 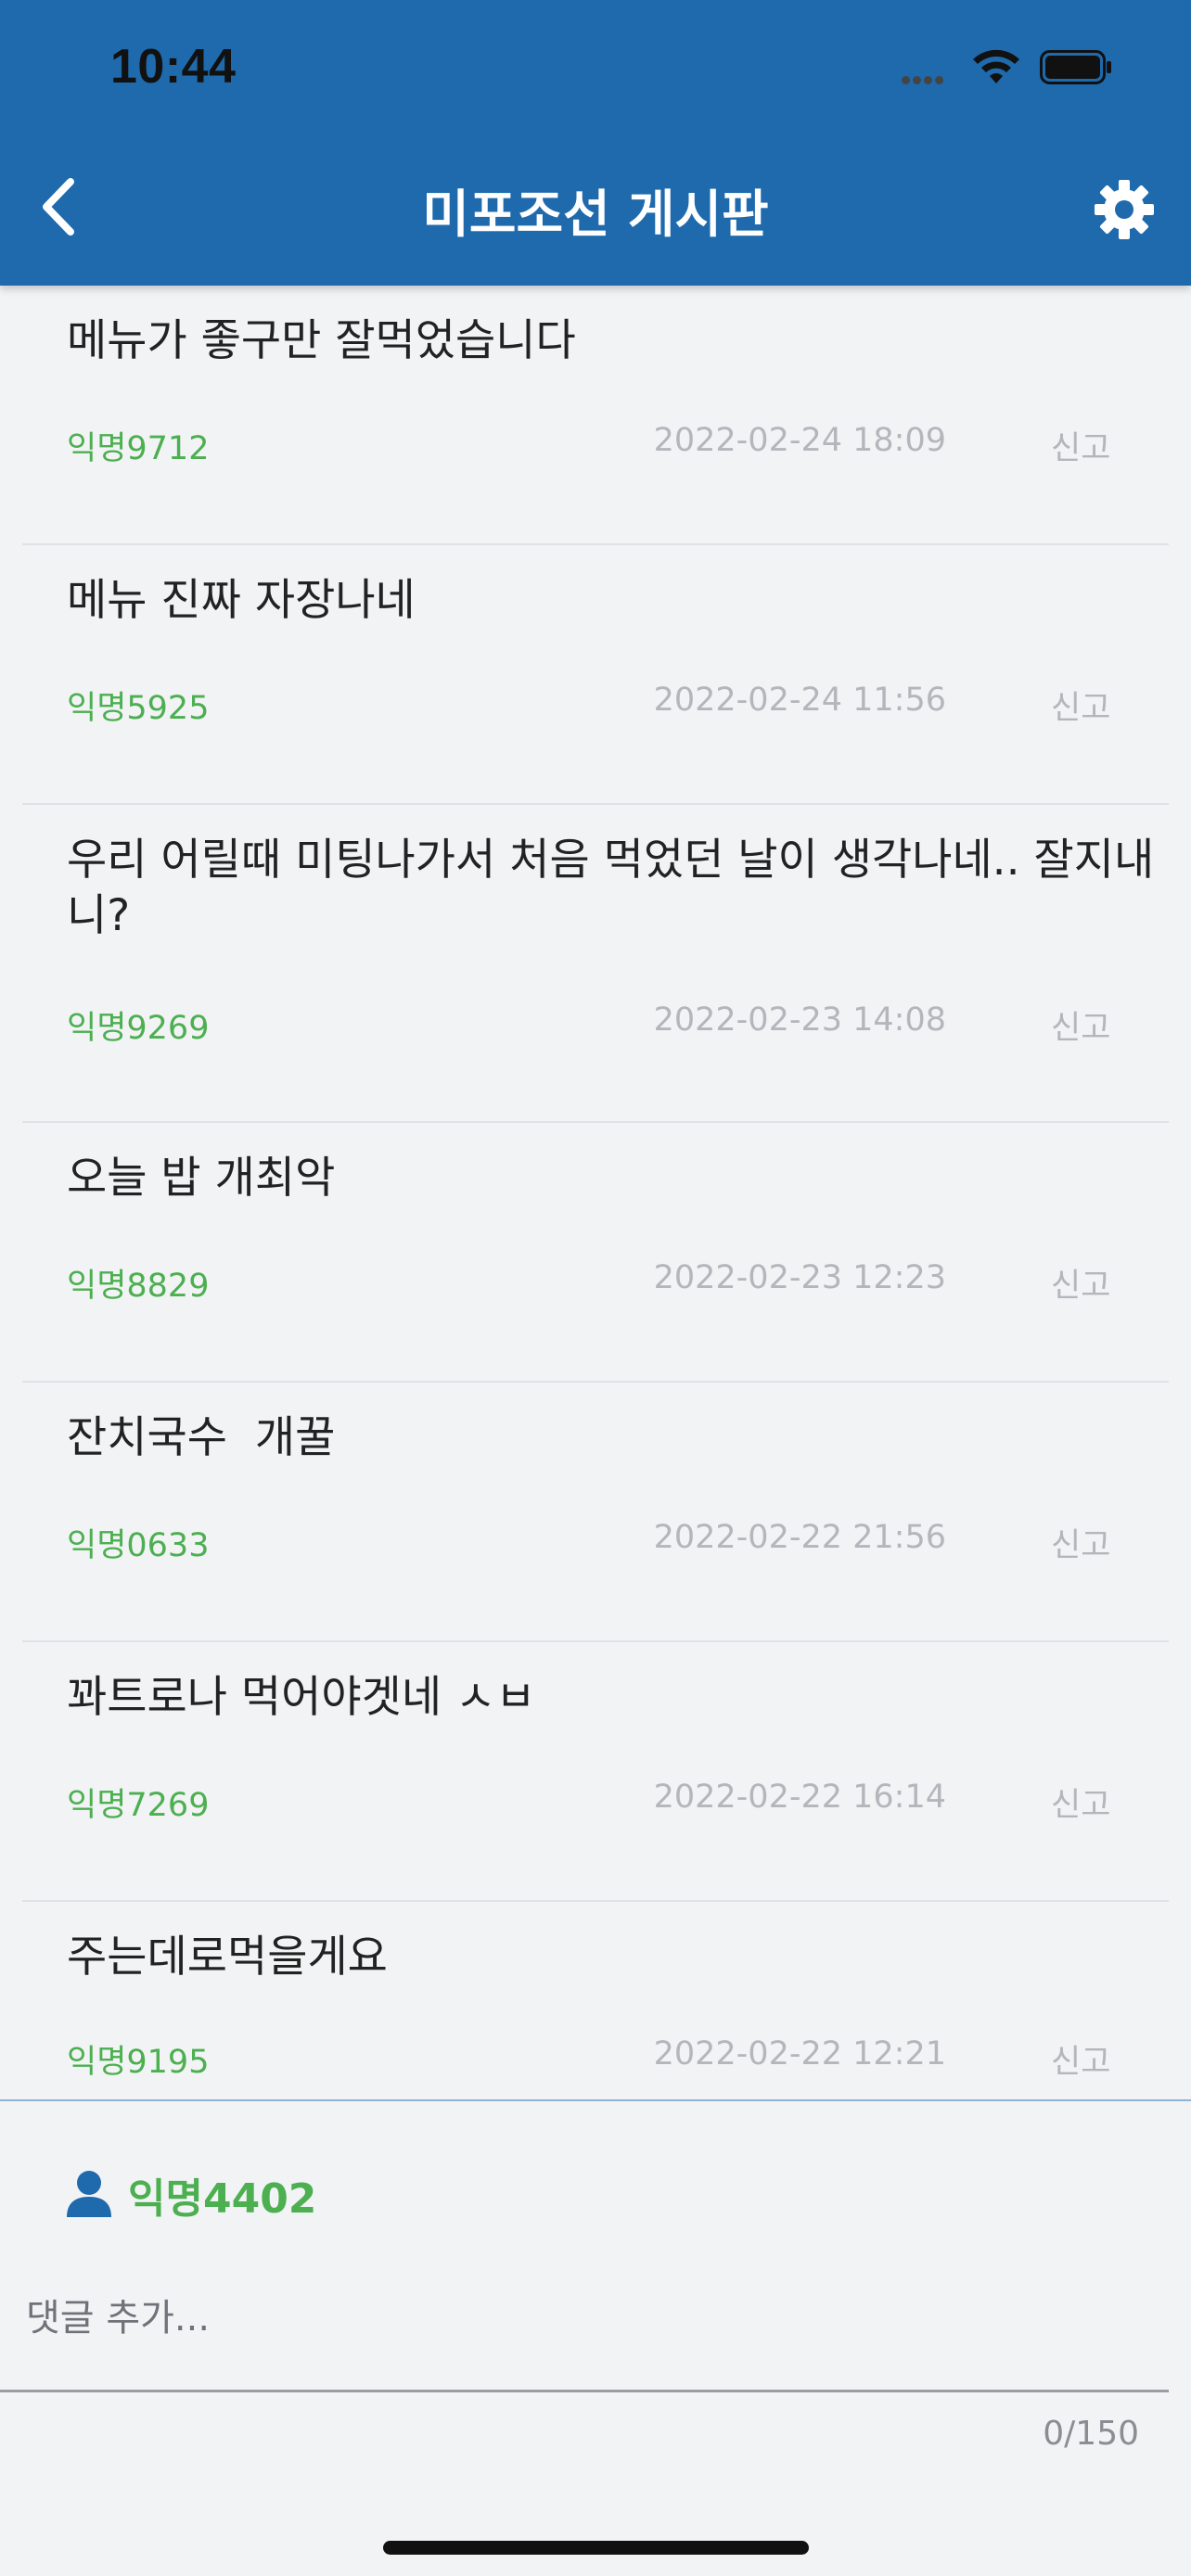 I want to click on signal-icon, so click(x=924, y=79).